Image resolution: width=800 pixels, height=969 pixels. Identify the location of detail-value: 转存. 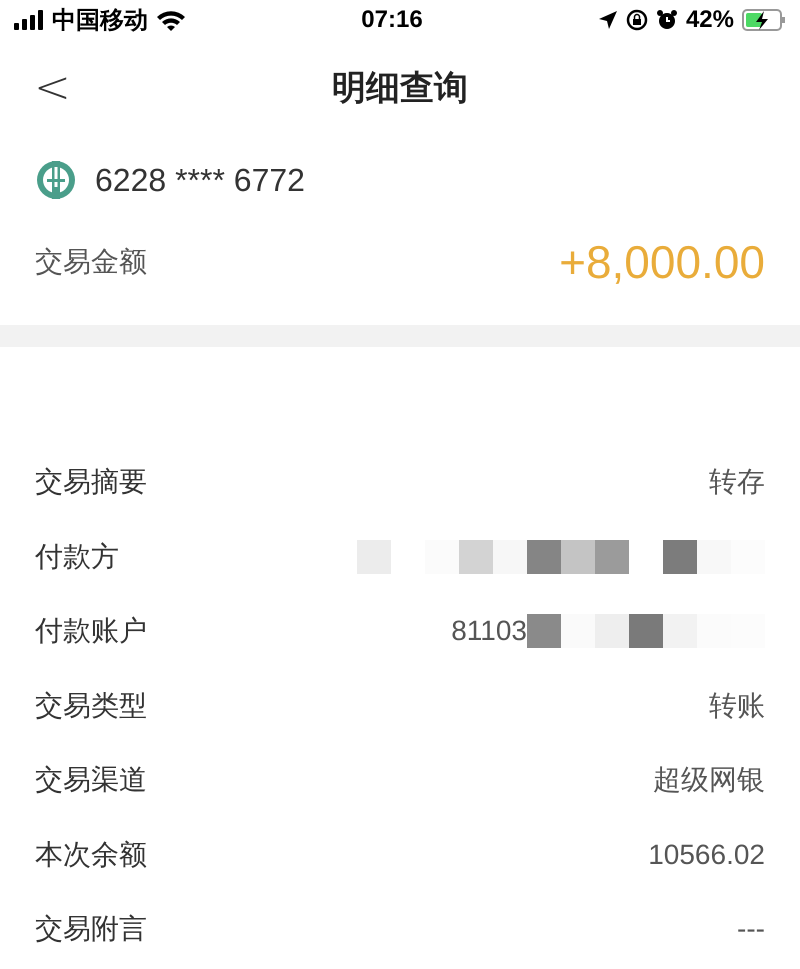
(737, 482).